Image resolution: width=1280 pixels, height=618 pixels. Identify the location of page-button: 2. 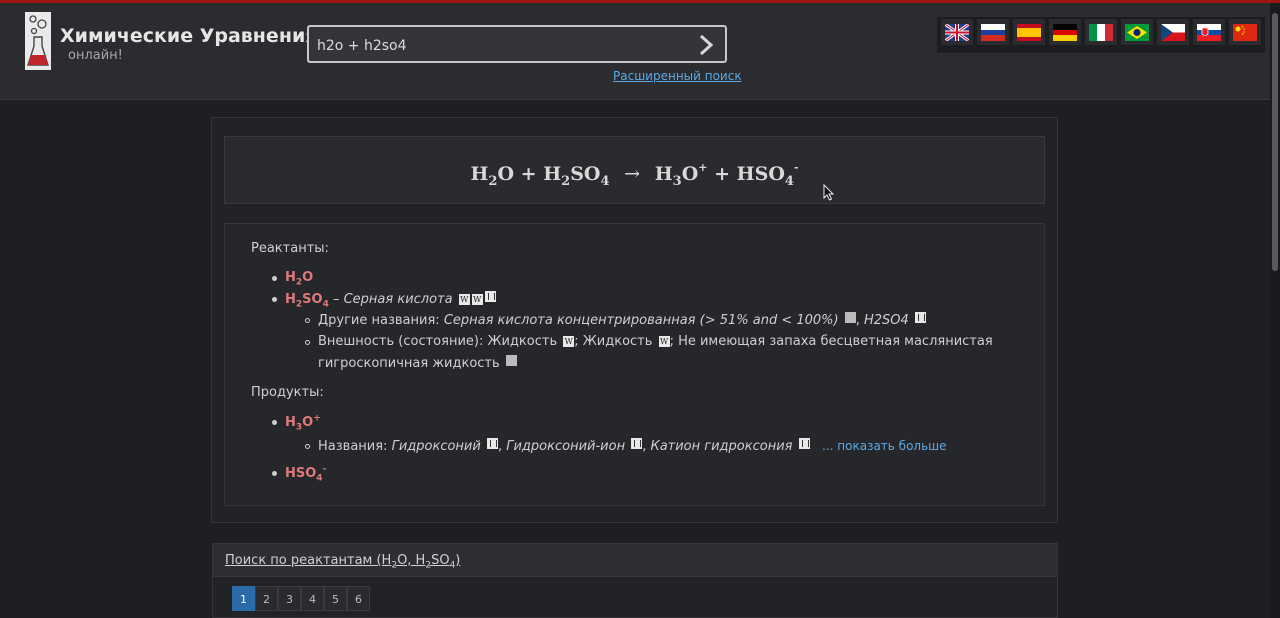
(266, 598).